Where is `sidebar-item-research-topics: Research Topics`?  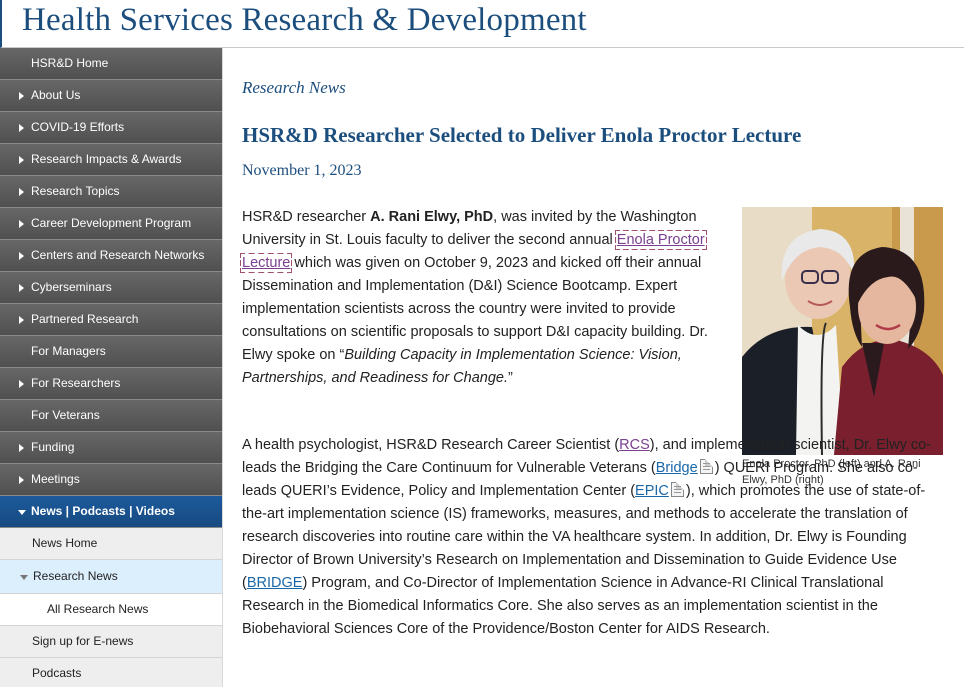
sidebar-item-research-topics: Research Topics is located at coordinates (111, 192).